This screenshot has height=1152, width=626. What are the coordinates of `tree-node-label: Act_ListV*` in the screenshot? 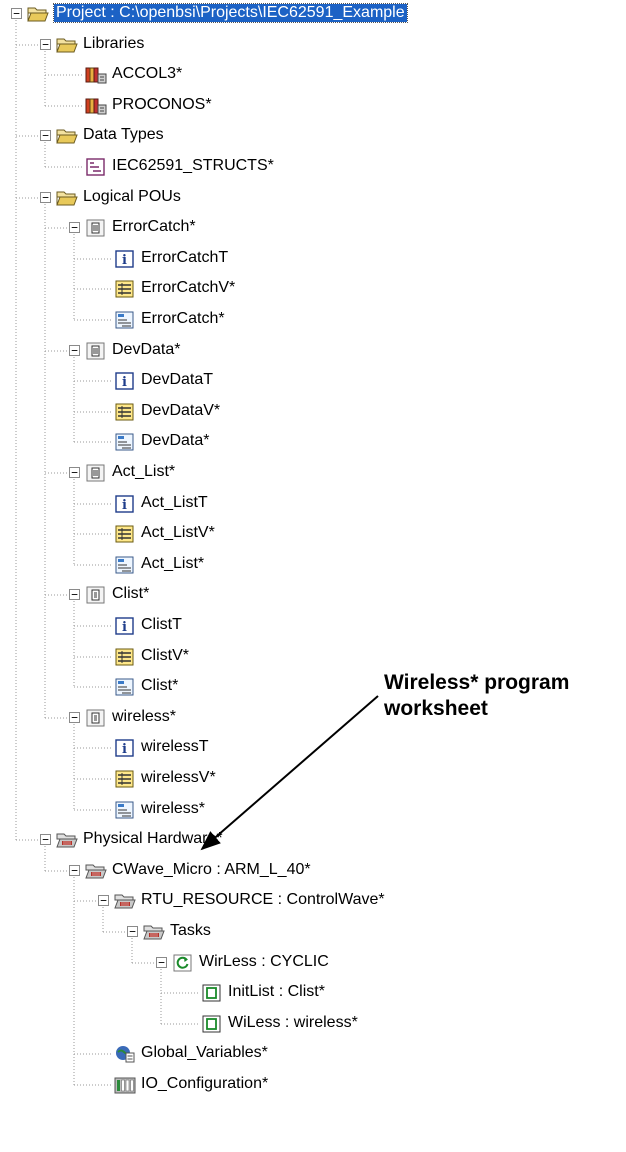 It's located at (178, 533).